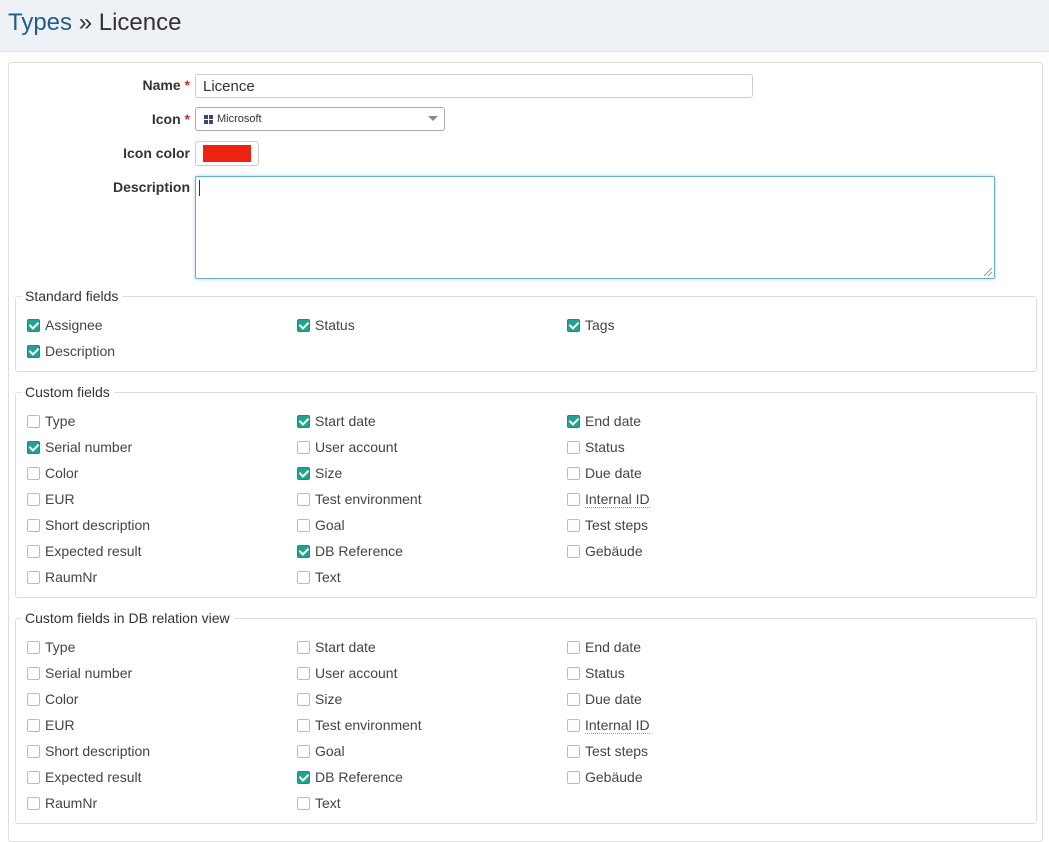 This screenshot has height=842, width=1049. What do you see at coordinates (51, 499) in the screenshot?
I see `custom-field-eur-option: EUR` at bounding box center [51, 499].